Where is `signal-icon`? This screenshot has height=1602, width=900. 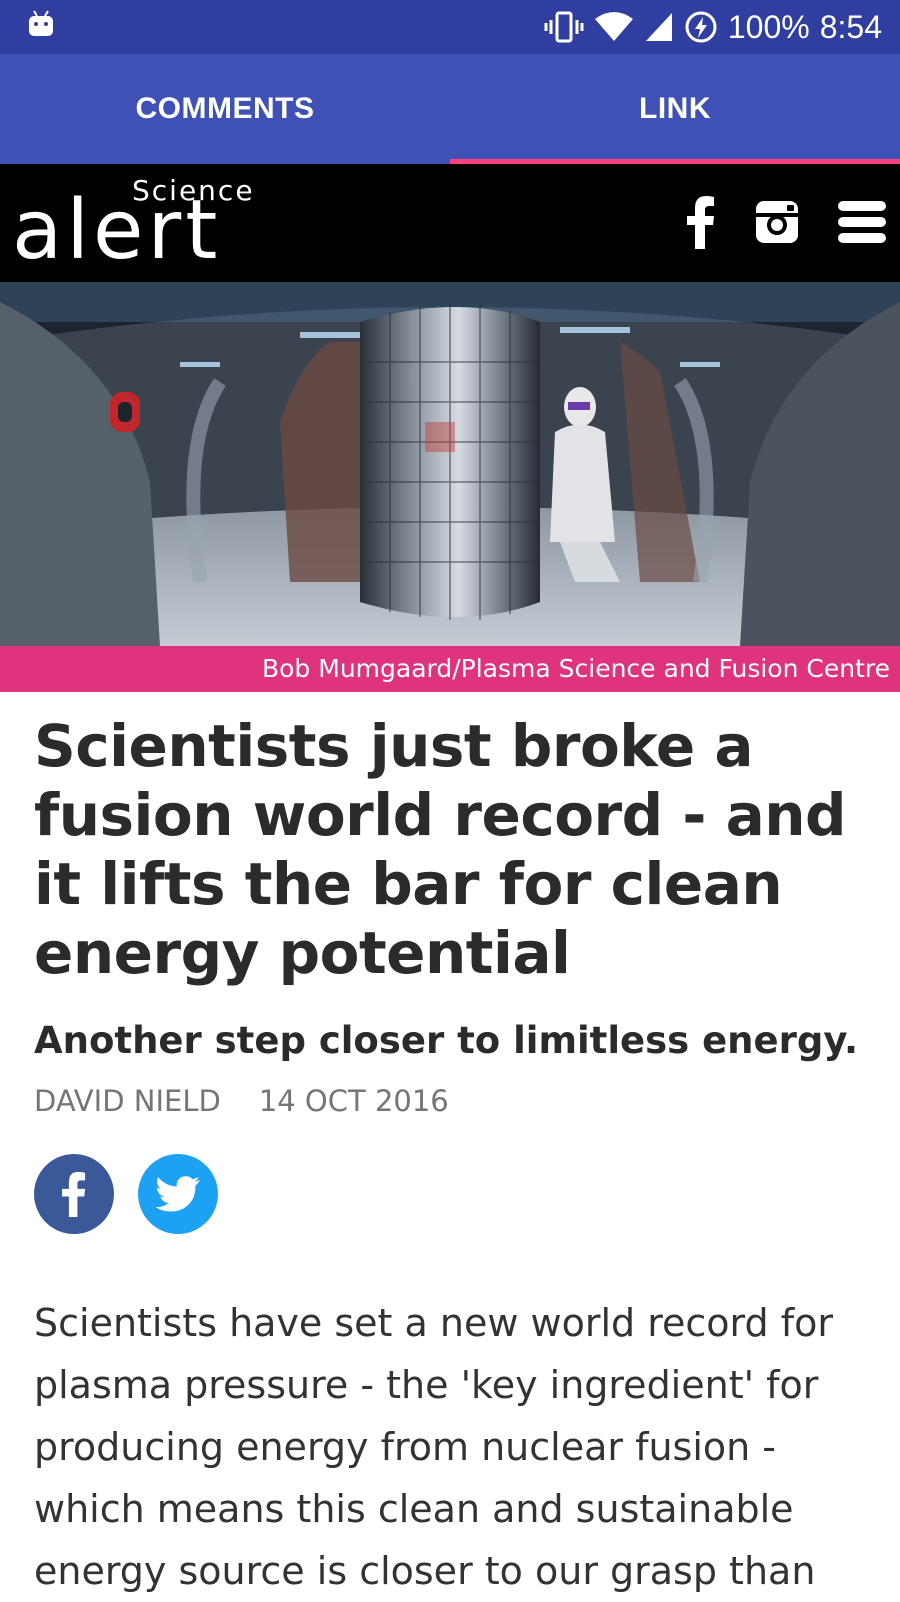
signal-icon is located at coordinates (659, 27).